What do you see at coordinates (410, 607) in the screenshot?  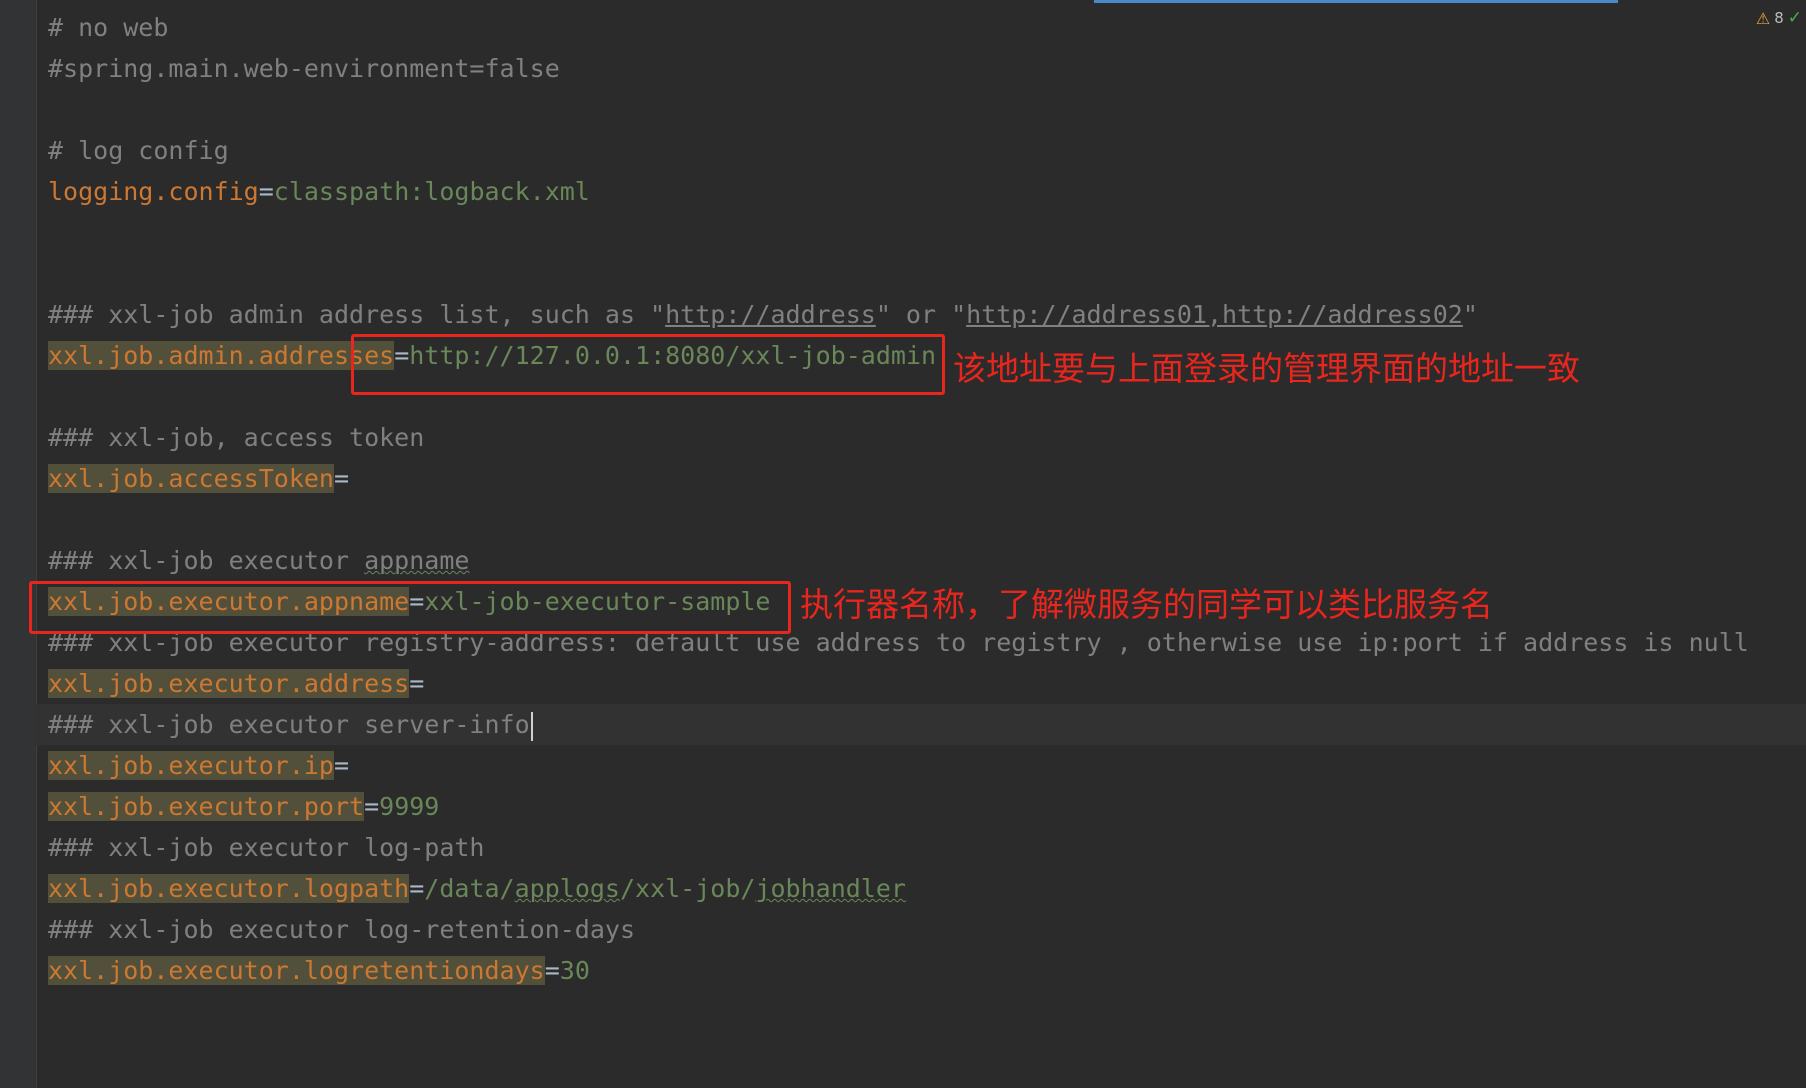 I see `appname-highlight-box` at bounding box center [410, 607].